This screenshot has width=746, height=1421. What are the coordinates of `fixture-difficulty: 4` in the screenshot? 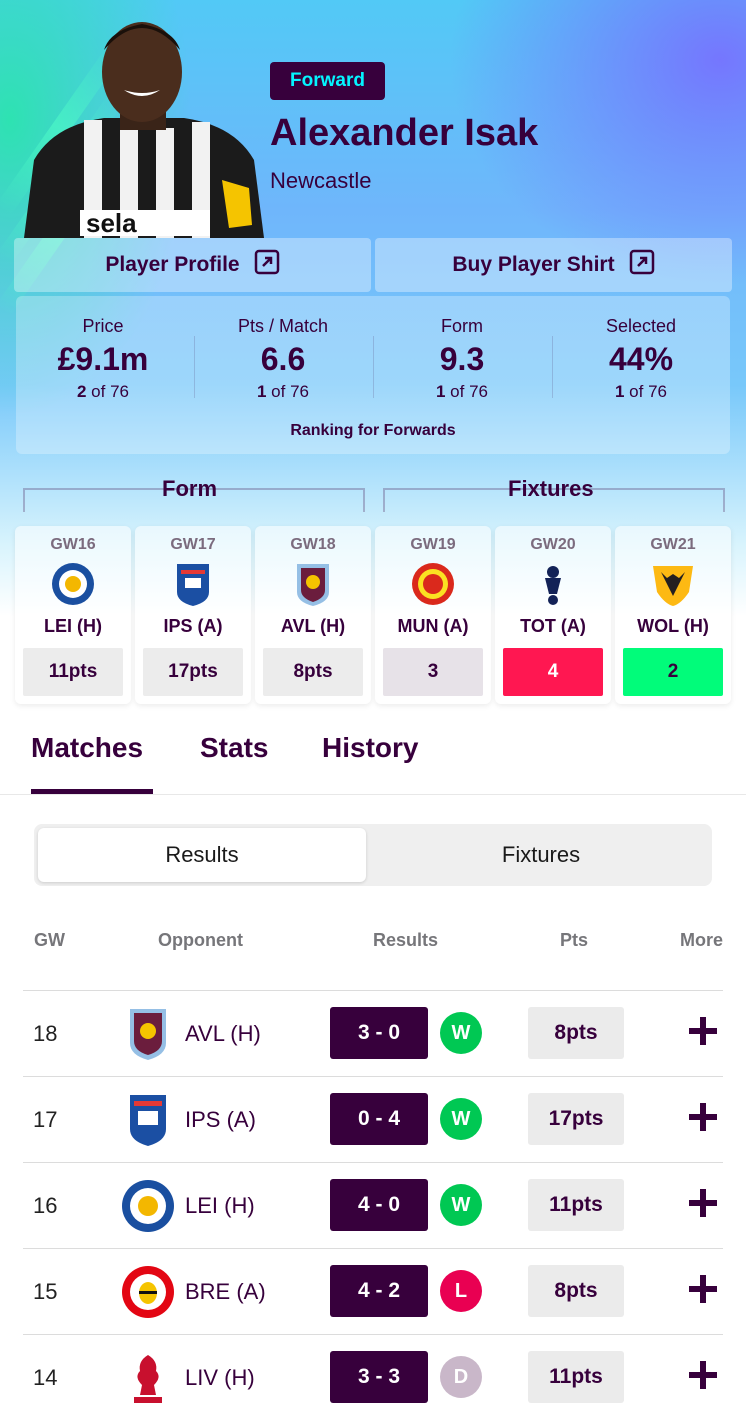 It's located at (553, 672).